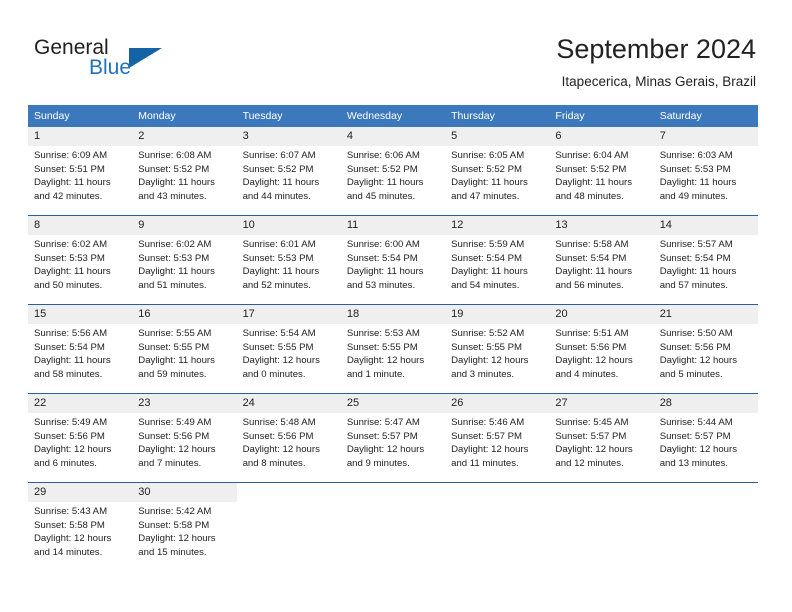 The image size is (792, 612). What do you see at coordinates (68, 285) in the screenshot?
I see `daylight-text-line2: and 50 minutes.` at bounding box center [68, 285].